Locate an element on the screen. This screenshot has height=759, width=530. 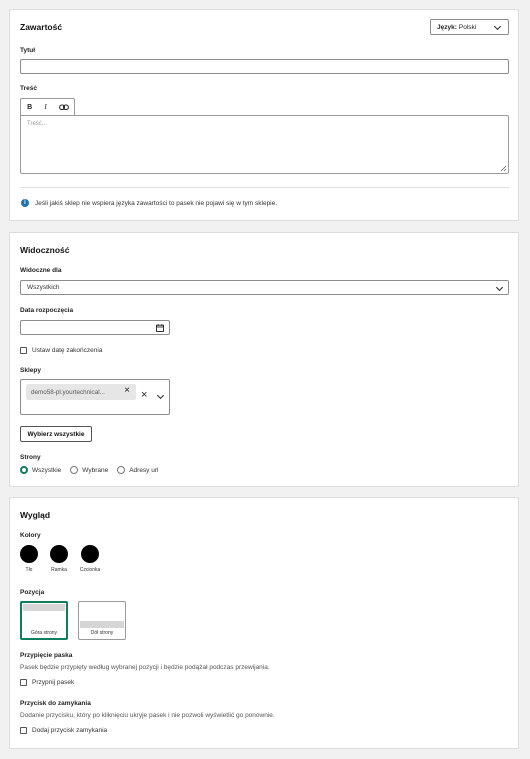
body-field-label: Treść is located at coordinates (28, 88).